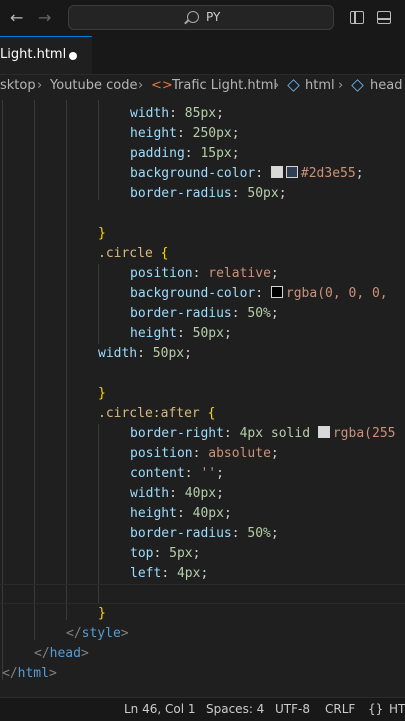 This screenshot has width=405, height=721. What do you see at coordinates (340, 709) in the screenshot?
I see `eol-setting: CRLF` at bounding box center [340, 709].